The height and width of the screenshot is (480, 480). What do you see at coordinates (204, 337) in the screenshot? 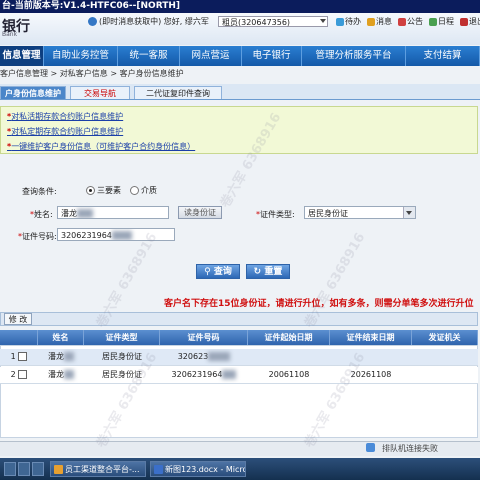
I see `col-id-number: 证件号码` at bounding box center [204, 337].